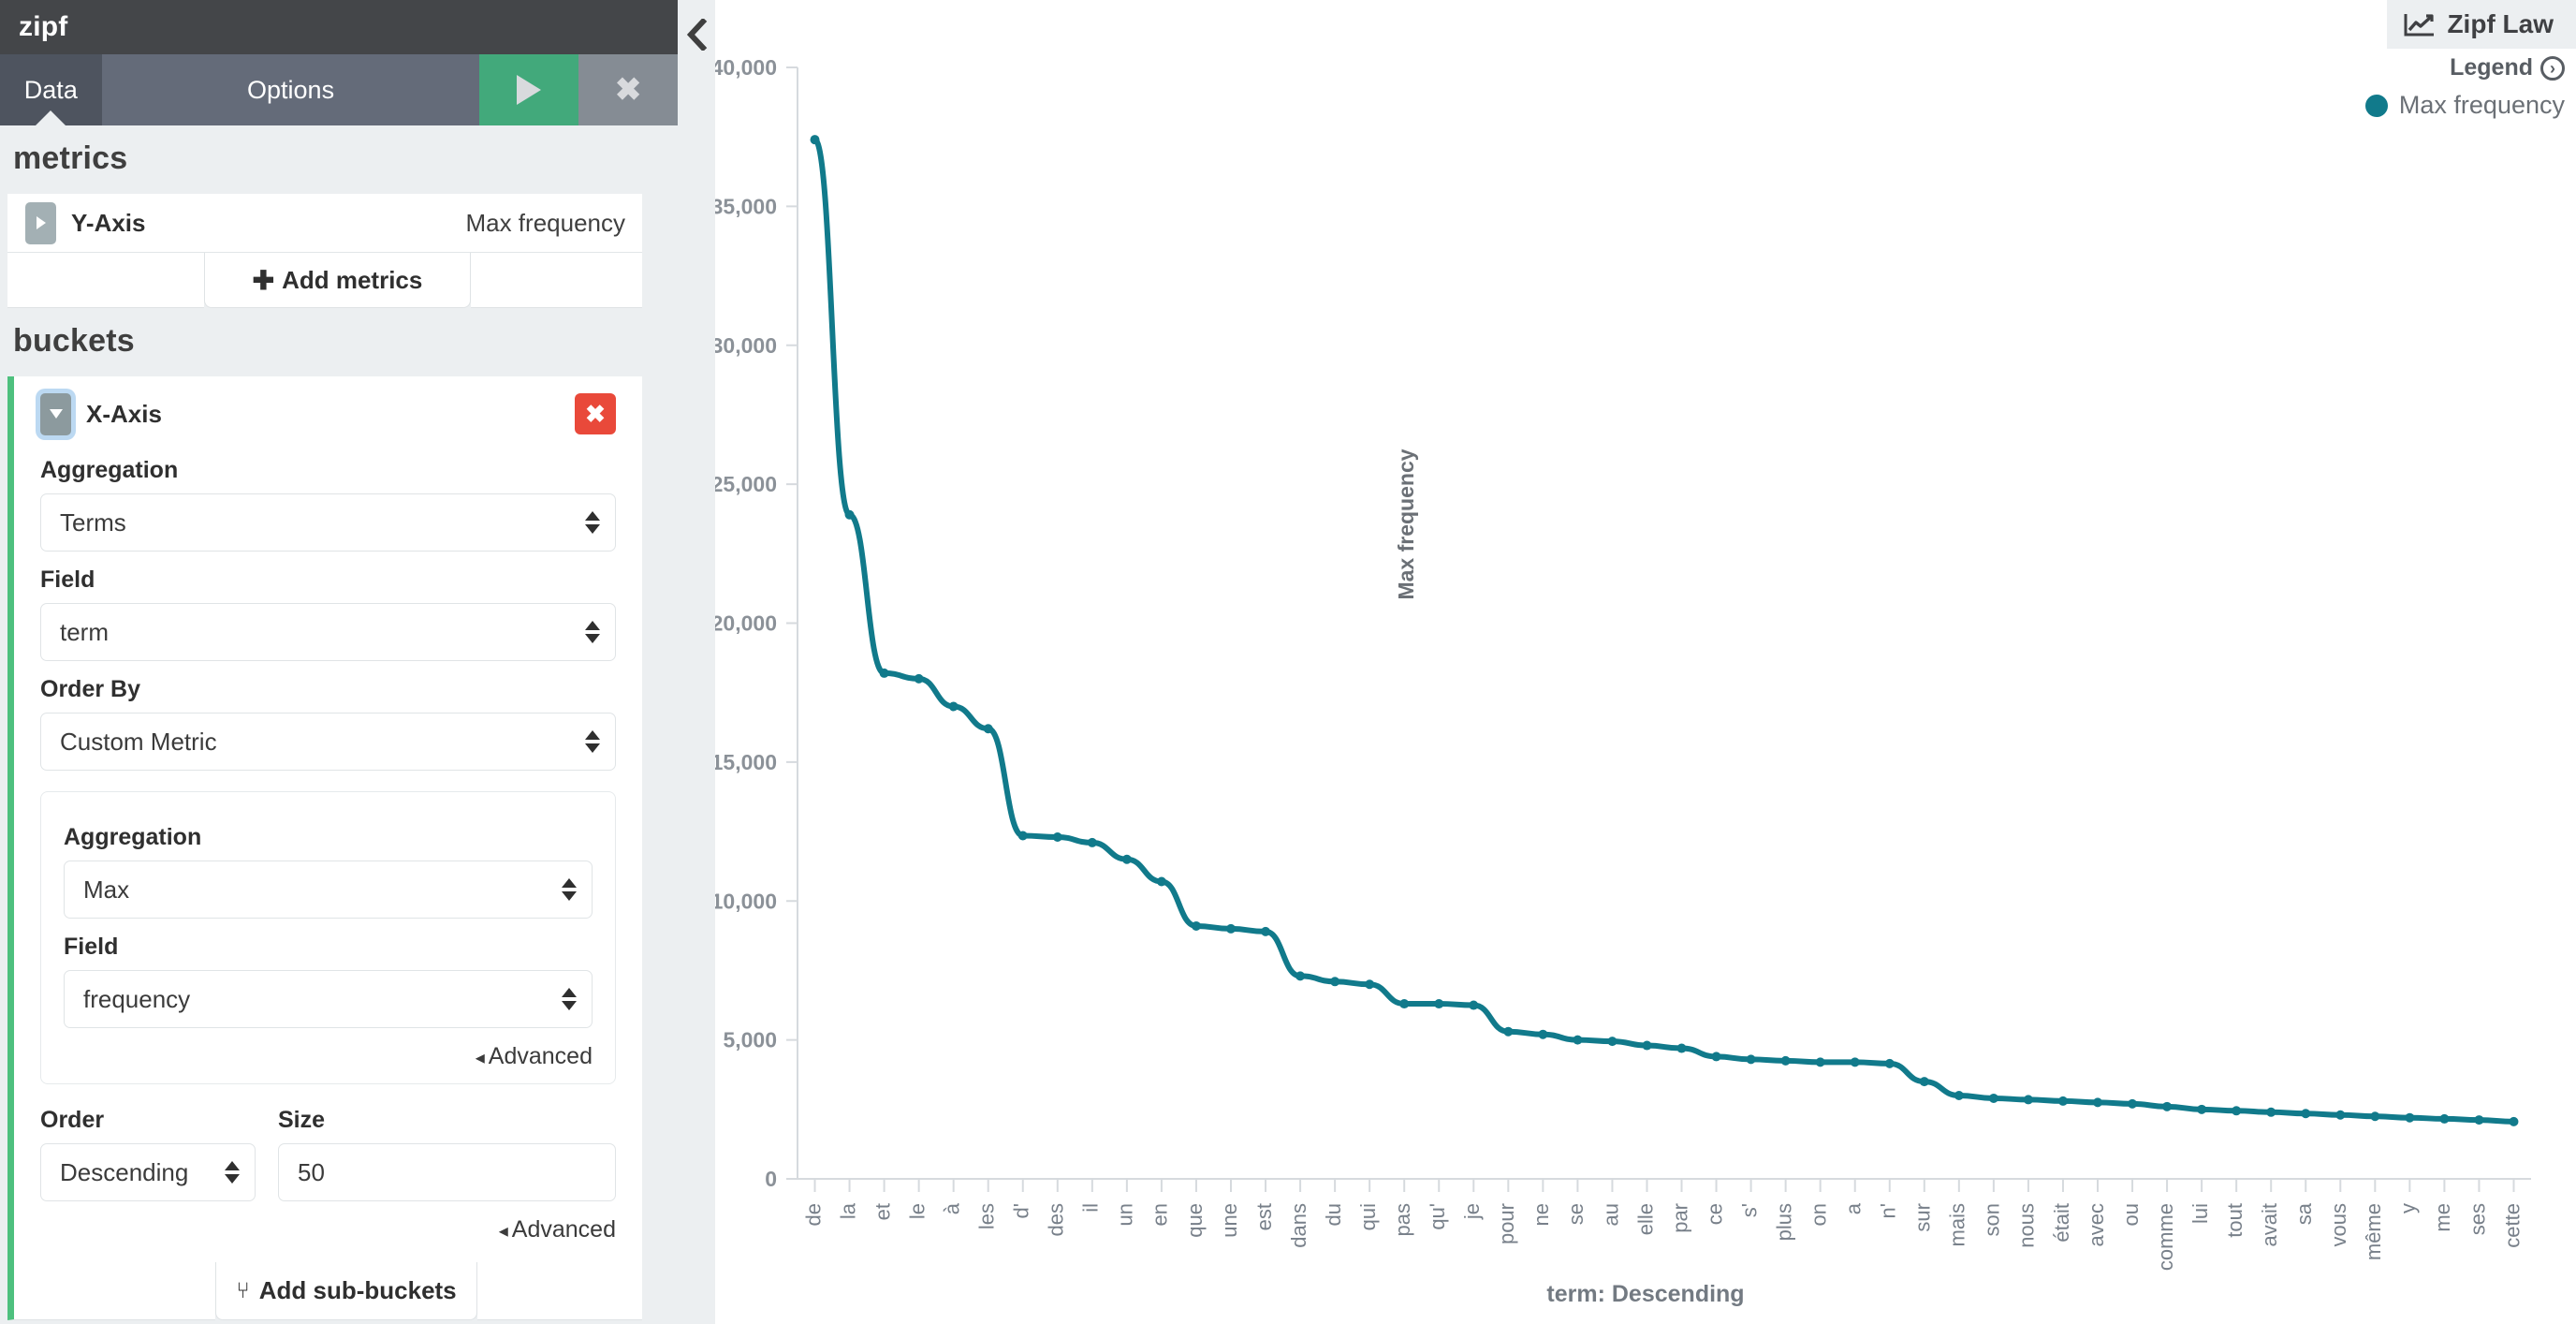 The image size is (2576, 1324). What do you see at coordinates (2200, 1213) in the screenshot?
I see `svg-text: lui` at bounding box center [2200, 1213].